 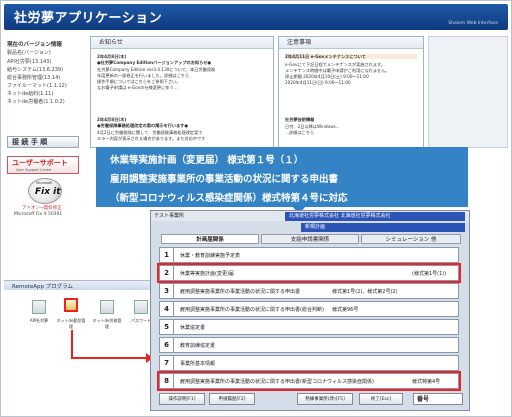 I want to click on row-title: 教育訓練協定書, so click(x=198, y=346).